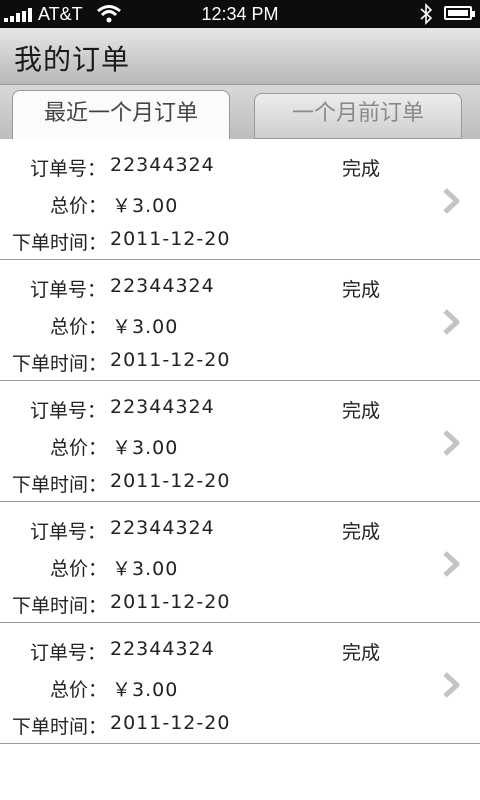 This screenshot has width=480, height=800. I want to click on tab-bar: 最近一个月订单 一个月前订单, so click(240, 112).